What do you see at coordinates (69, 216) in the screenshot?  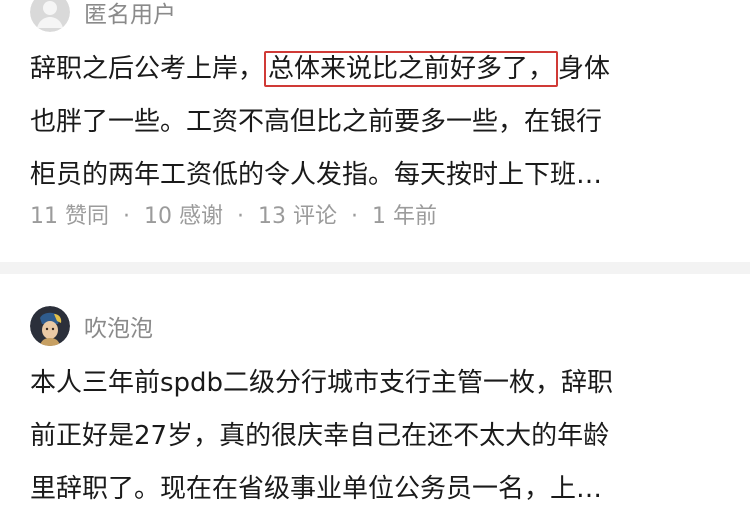 I see `likes-count: 11 赞同` at bounding box center [69, 216].